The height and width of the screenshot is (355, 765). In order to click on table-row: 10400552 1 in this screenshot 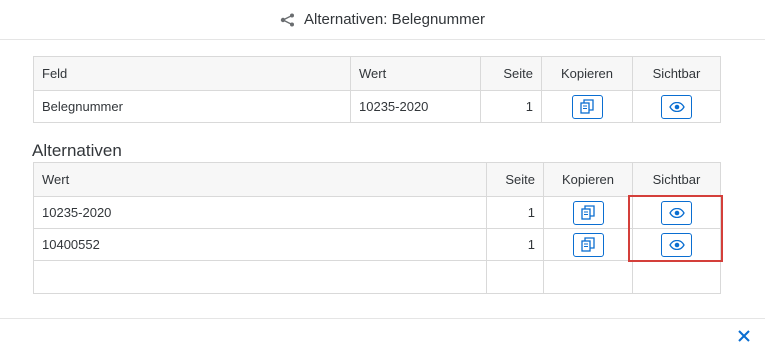, I will do `click(377, 244)`.